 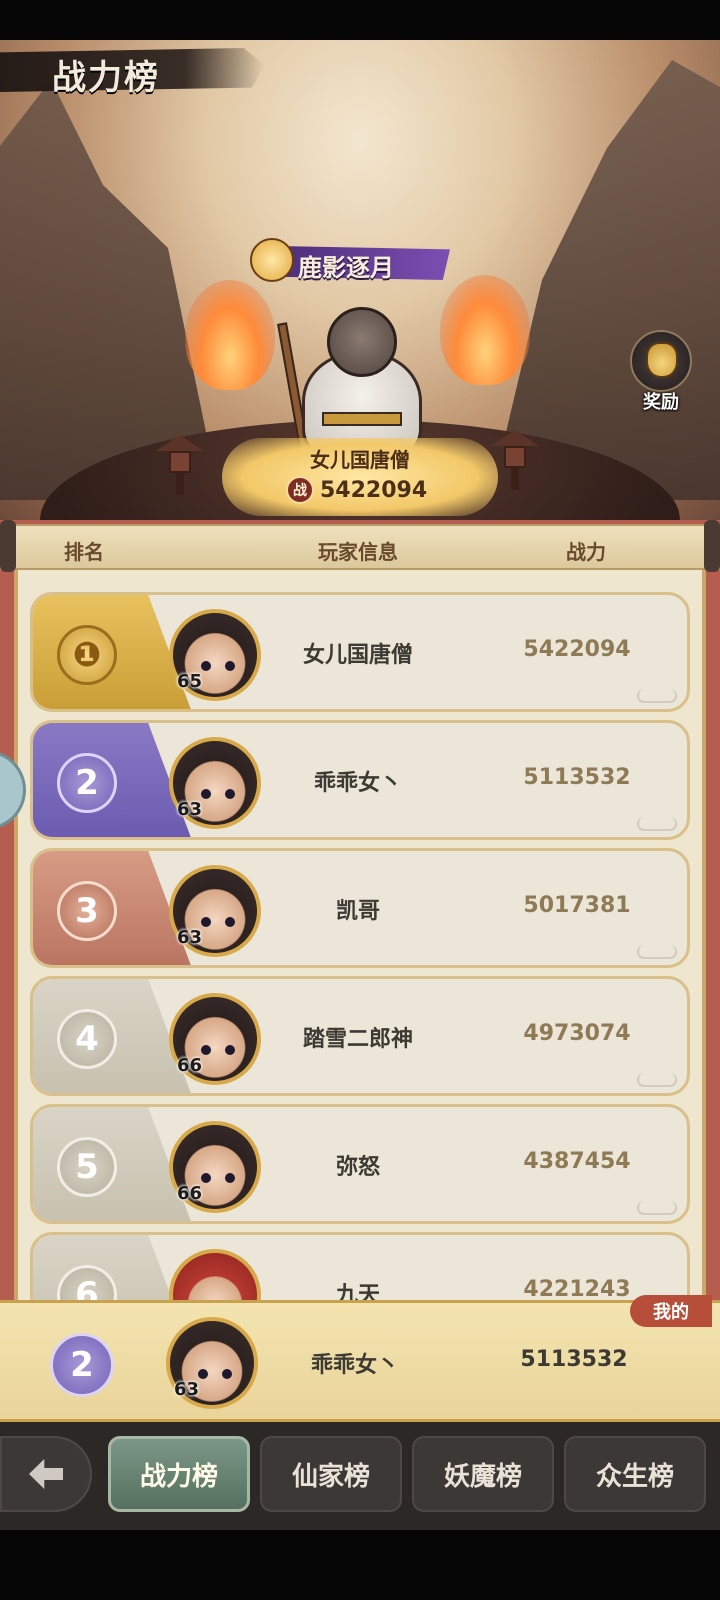 What do you see at coordinates (331, 1474) in the screenshot?
I see `tab-immortal-ranking: 仙家榜` at bounding box center [331, 1474].